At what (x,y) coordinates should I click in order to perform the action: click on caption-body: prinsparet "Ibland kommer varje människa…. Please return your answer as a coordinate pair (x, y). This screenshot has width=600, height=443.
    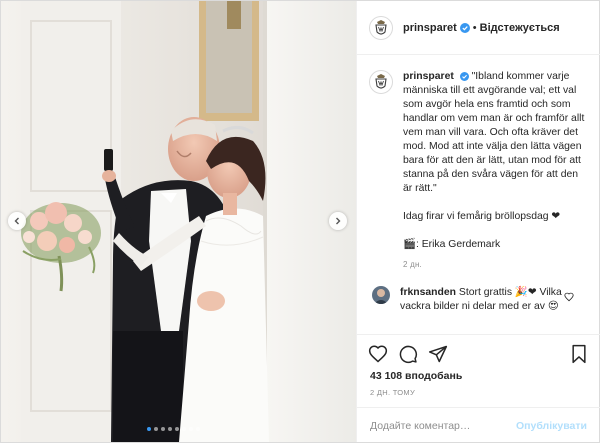
    Looking at the image, I should click on (495, 171).